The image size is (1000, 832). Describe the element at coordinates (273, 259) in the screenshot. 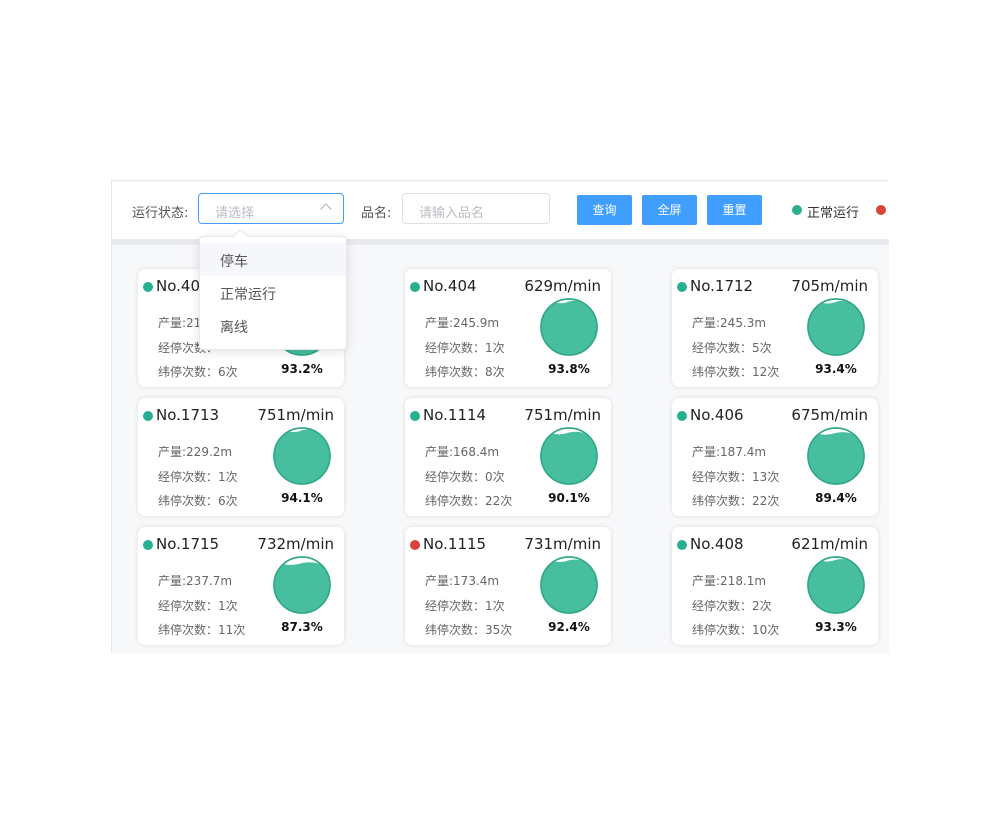

I see `dropdown-option-stop: 停车` at that location.